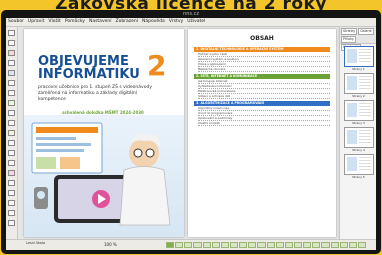  I want to click on menu-item: Uživatel, so click(196, 22).